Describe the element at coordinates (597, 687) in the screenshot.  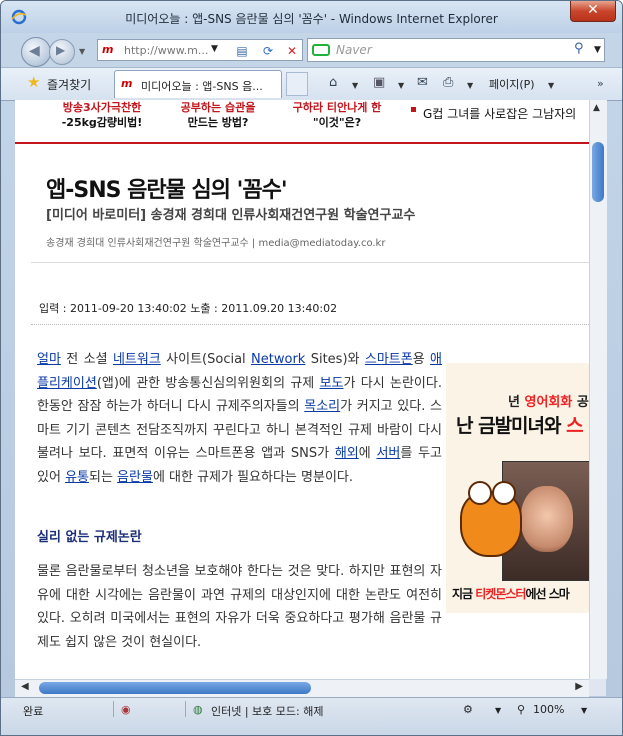
I see `scroll-corner` at that location.